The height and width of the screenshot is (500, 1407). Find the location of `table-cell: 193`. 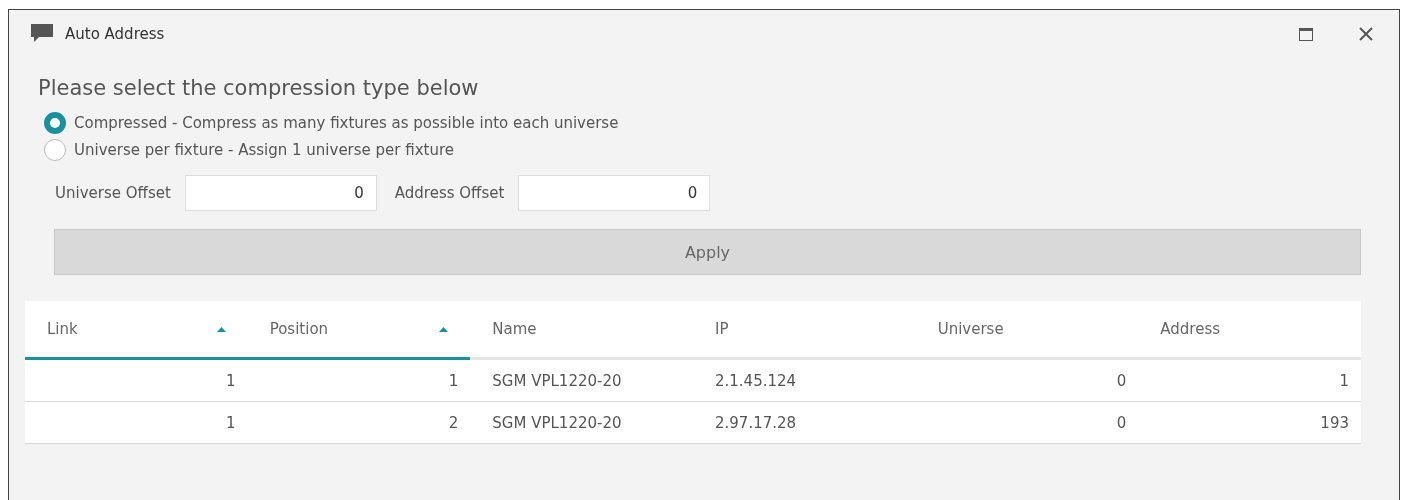

table-cell: 193 is located at coordinates (1249, 423).